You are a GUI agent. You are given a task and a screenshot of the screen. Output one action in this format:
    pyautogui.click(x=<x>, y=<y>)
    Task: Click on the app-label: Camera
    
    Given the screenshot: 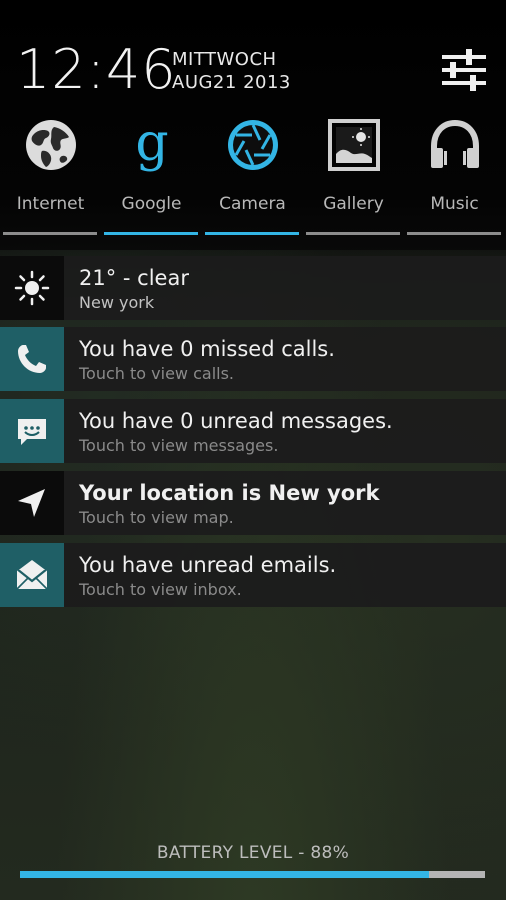 What is the action you would take?
    pyautogui.click(x=252, y=204)
    